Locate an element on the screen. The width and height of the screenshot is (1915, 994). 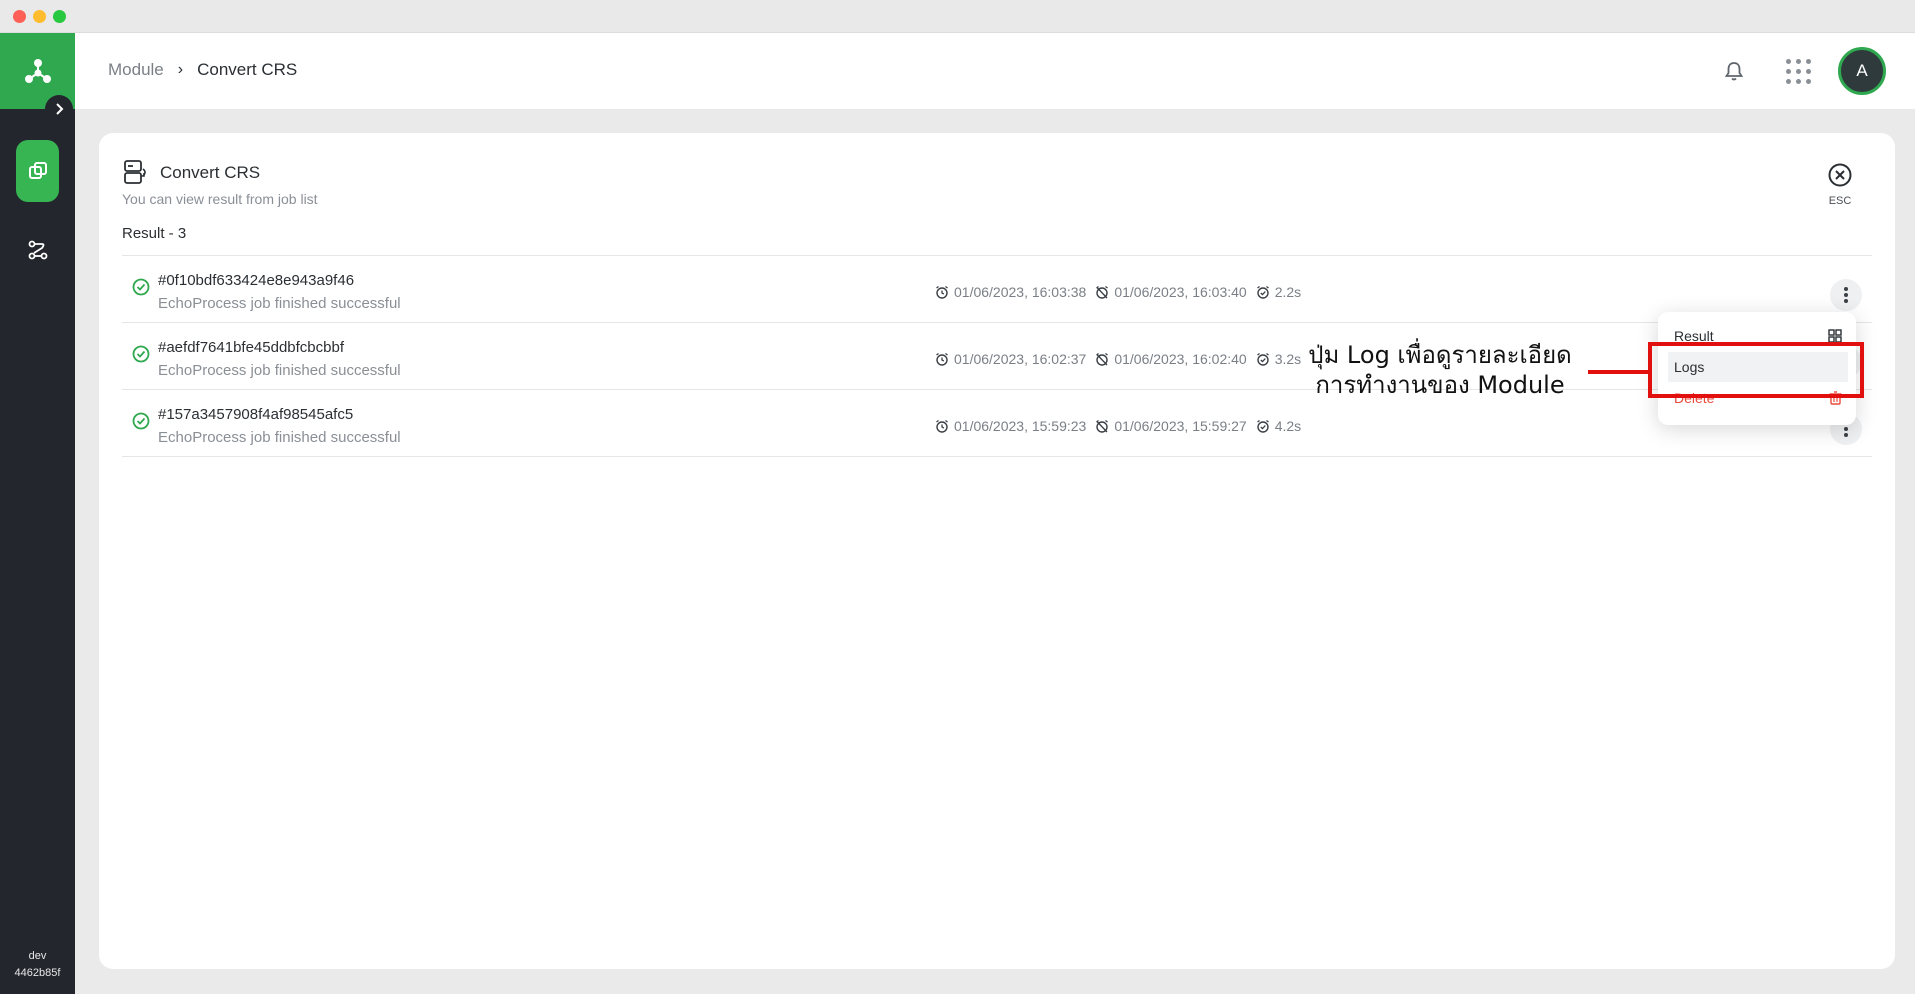
job-duration: 2.2s is located at coordinates (1288, 292).